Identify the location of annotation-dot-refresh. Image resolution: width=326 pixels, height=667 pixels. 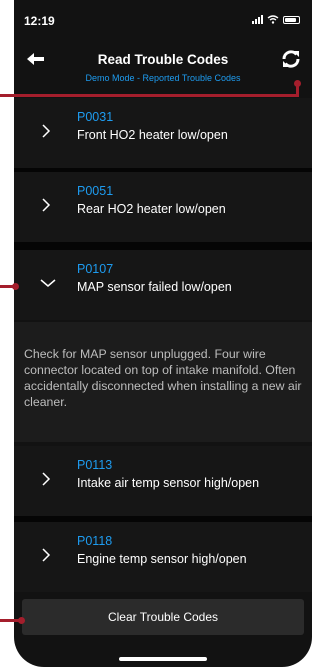
(297, 83).